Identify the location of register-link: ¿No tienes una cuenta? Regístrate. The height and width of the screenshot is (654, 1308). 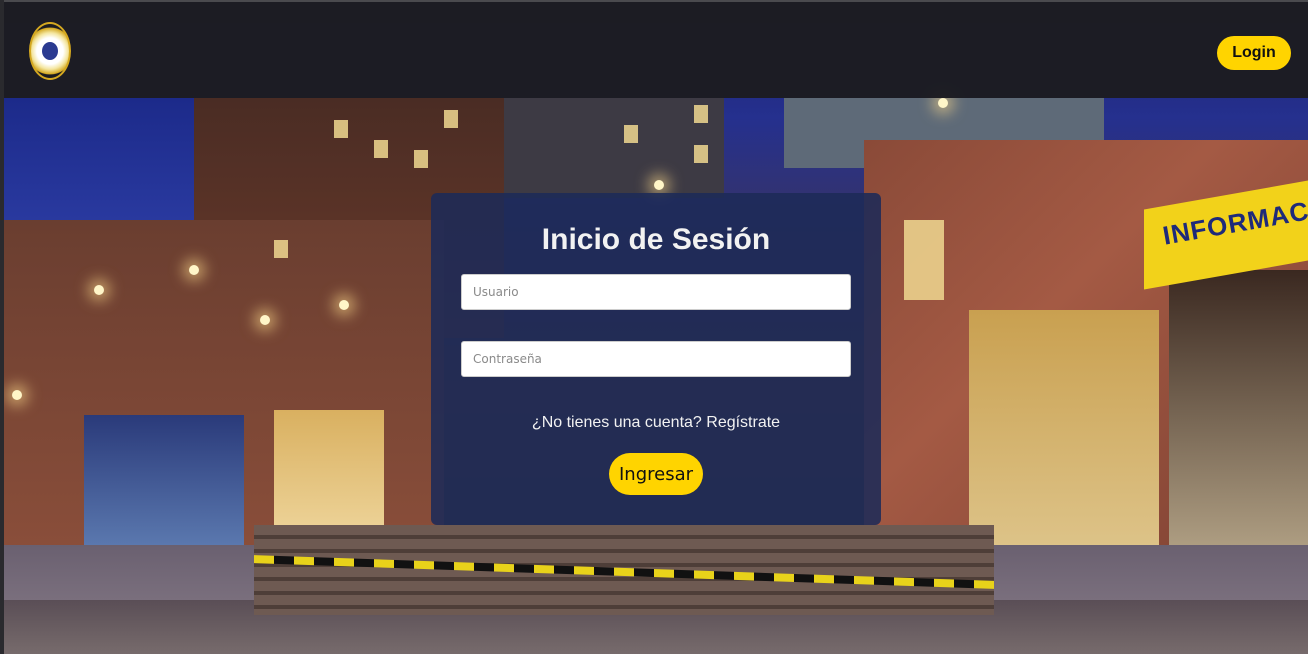
(656, 423).